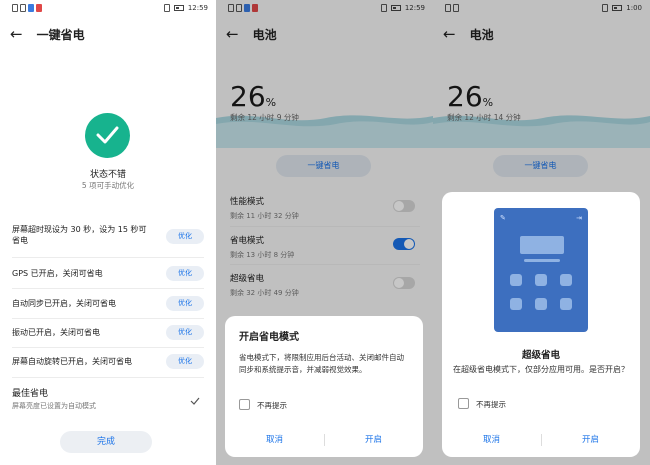  I want to click on pencil-icon: ✎, so click(503, 218).